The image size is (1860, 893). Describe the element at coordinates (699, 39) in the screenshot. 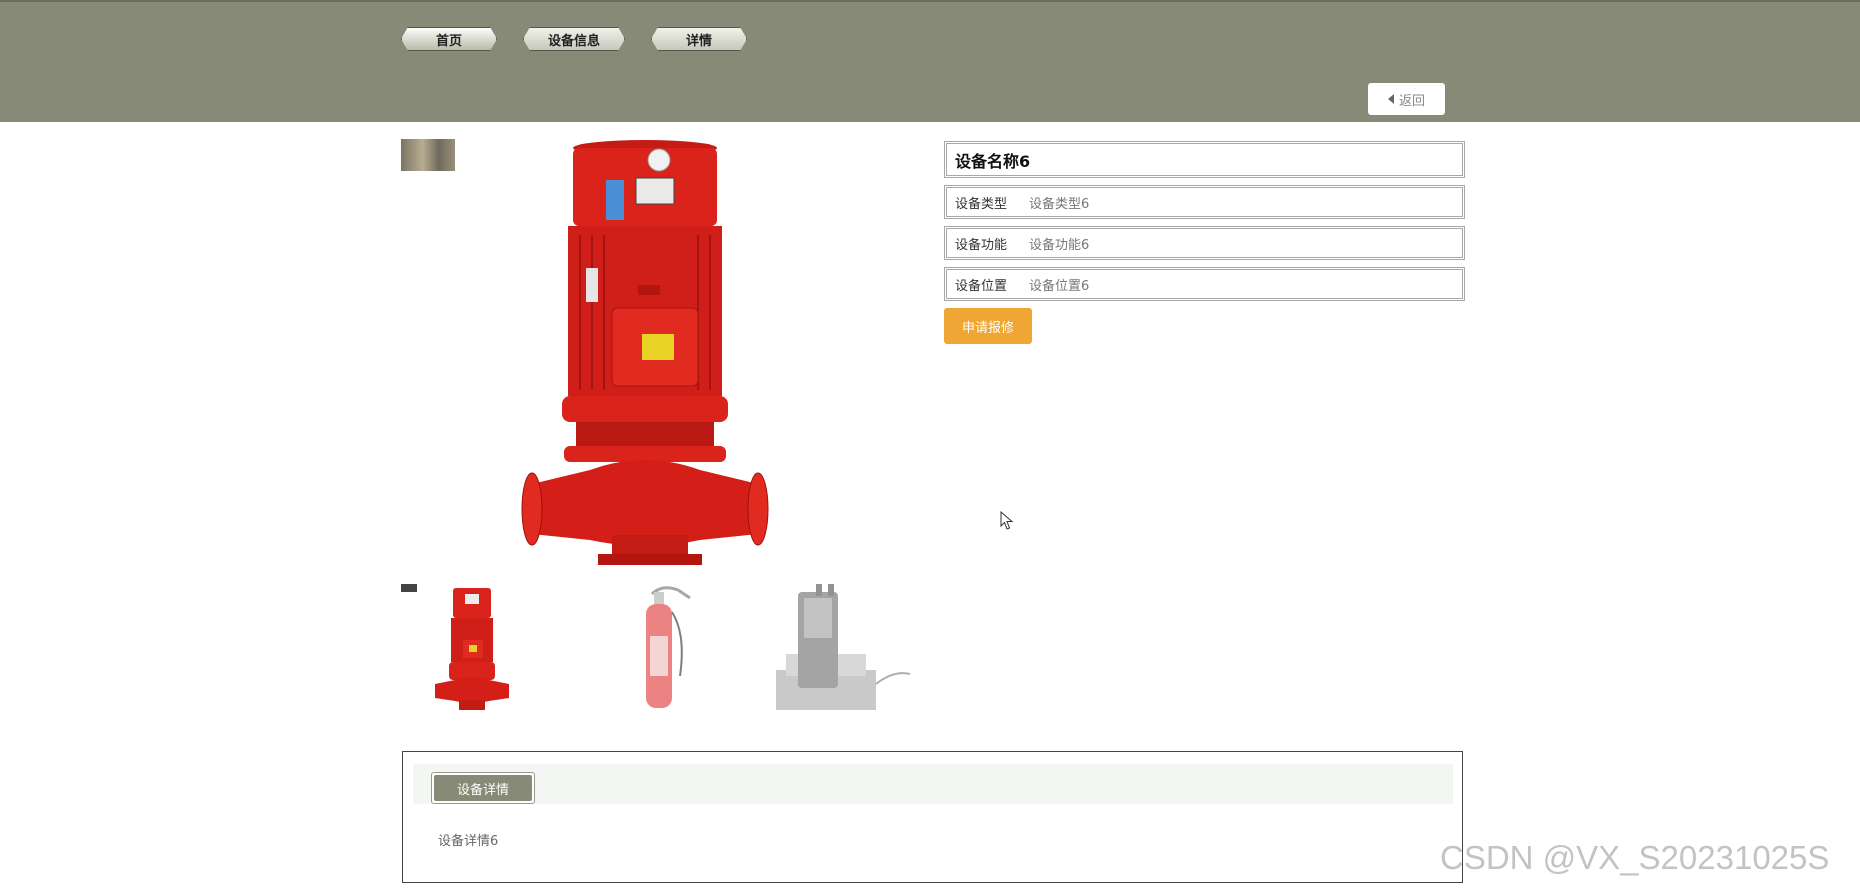

I see `nav-tab-detail: 详情` at that location.